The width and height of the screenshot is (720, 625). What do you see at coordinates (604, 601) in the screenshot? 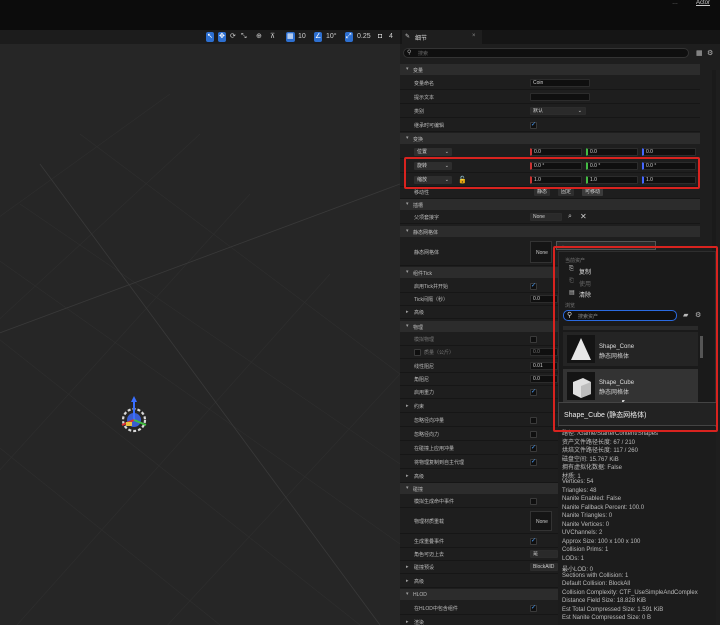
I see `tooltip-detail-line: Distance Field Size: 18.828 KiB` at bounding box center [604, 601].